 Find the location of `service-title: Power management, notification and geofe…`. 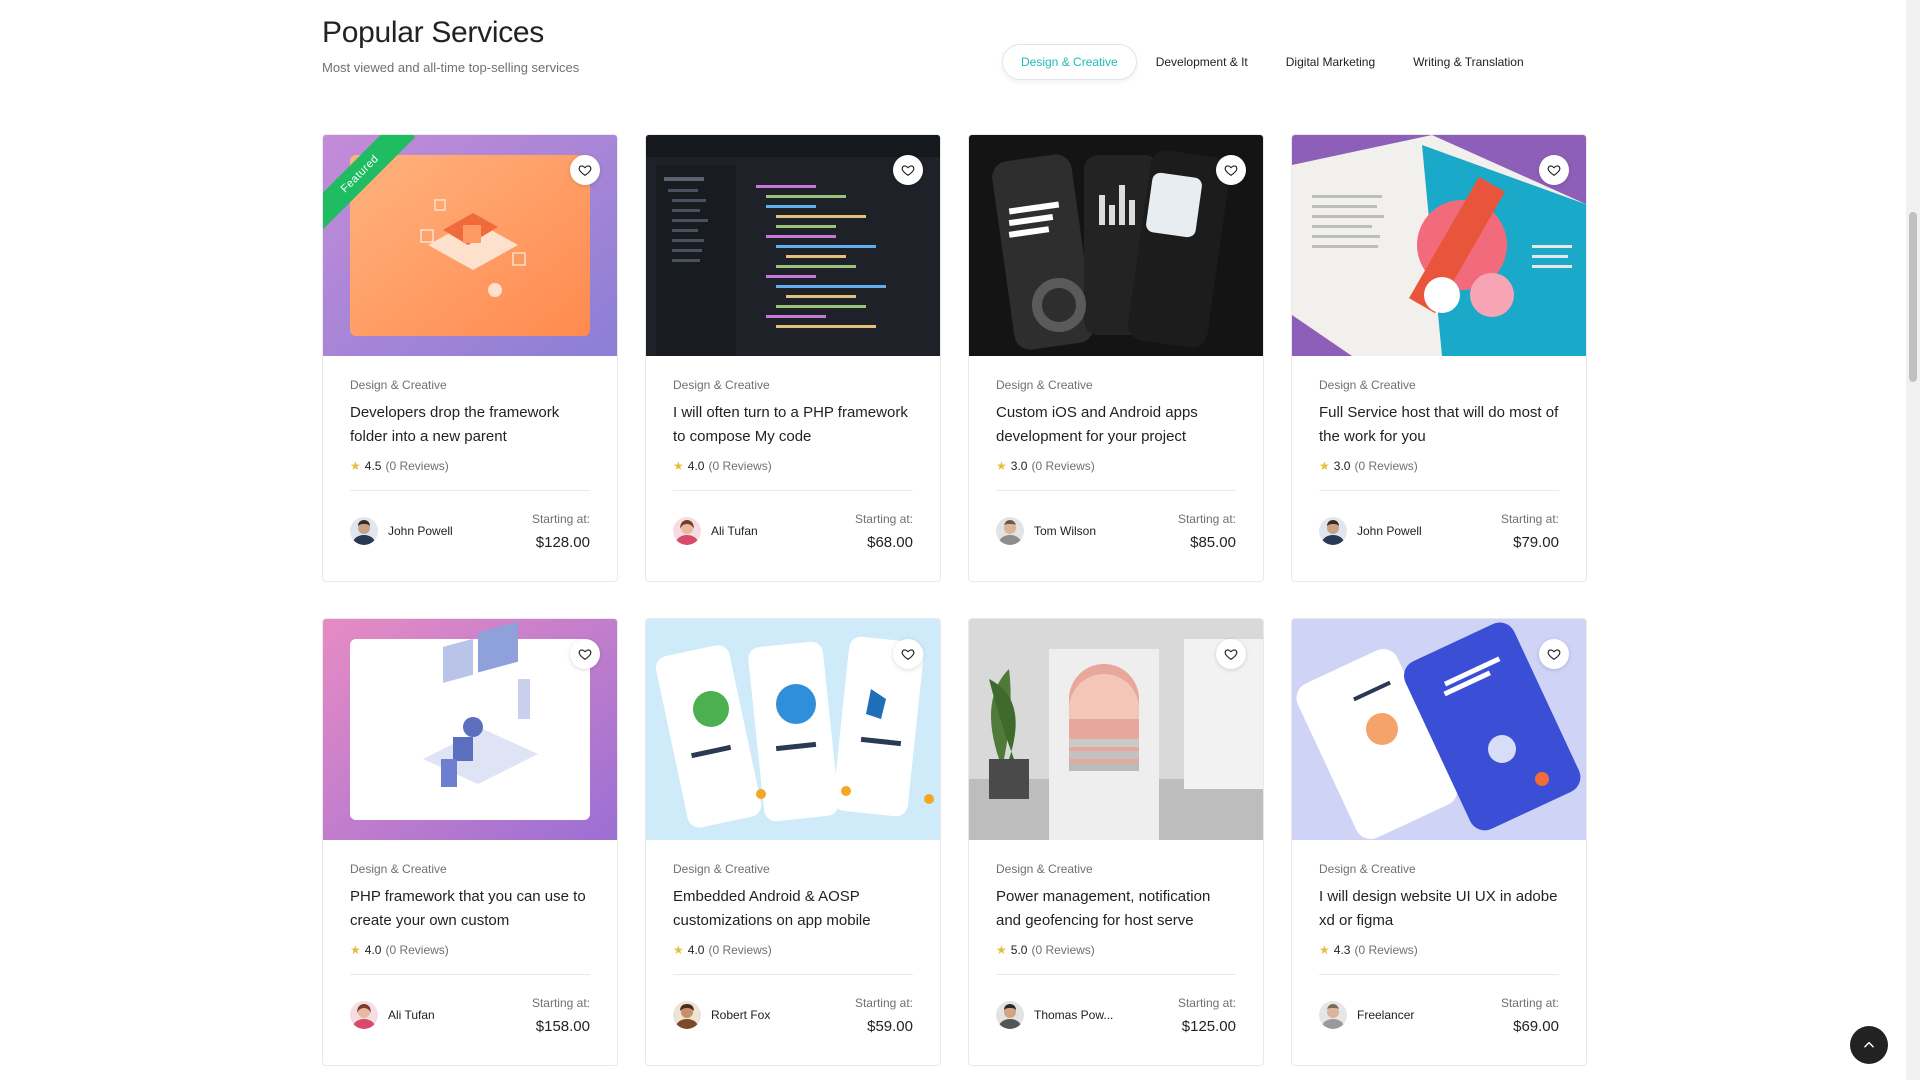

service-title: Power management, notification and geofe… is located at coordinates (1116, 909).